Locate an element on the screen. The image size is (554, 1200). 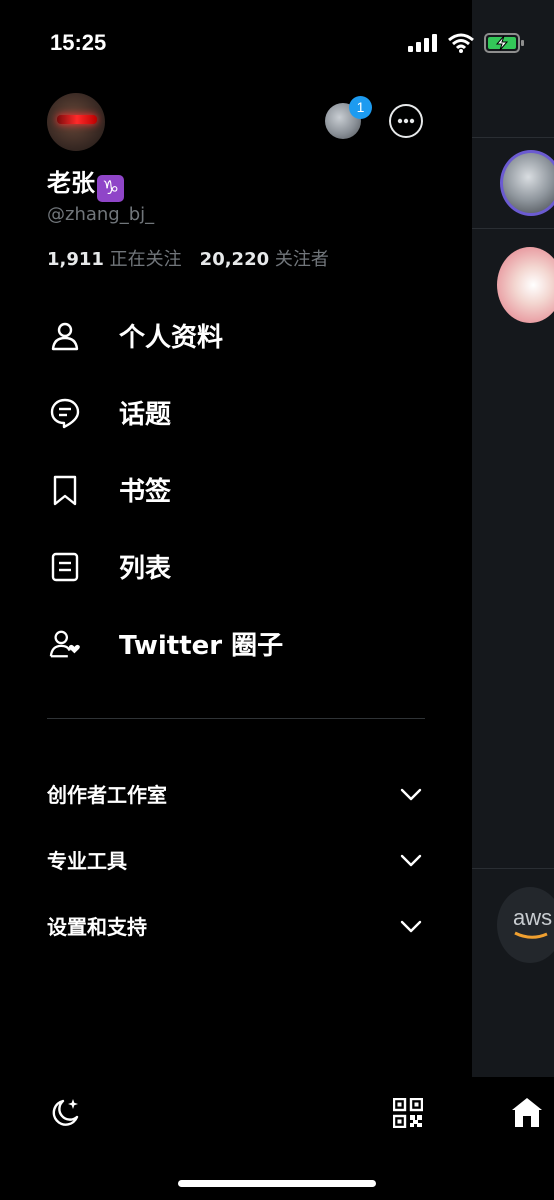
following-count: 1,911 is located at coordinates (75, 259).